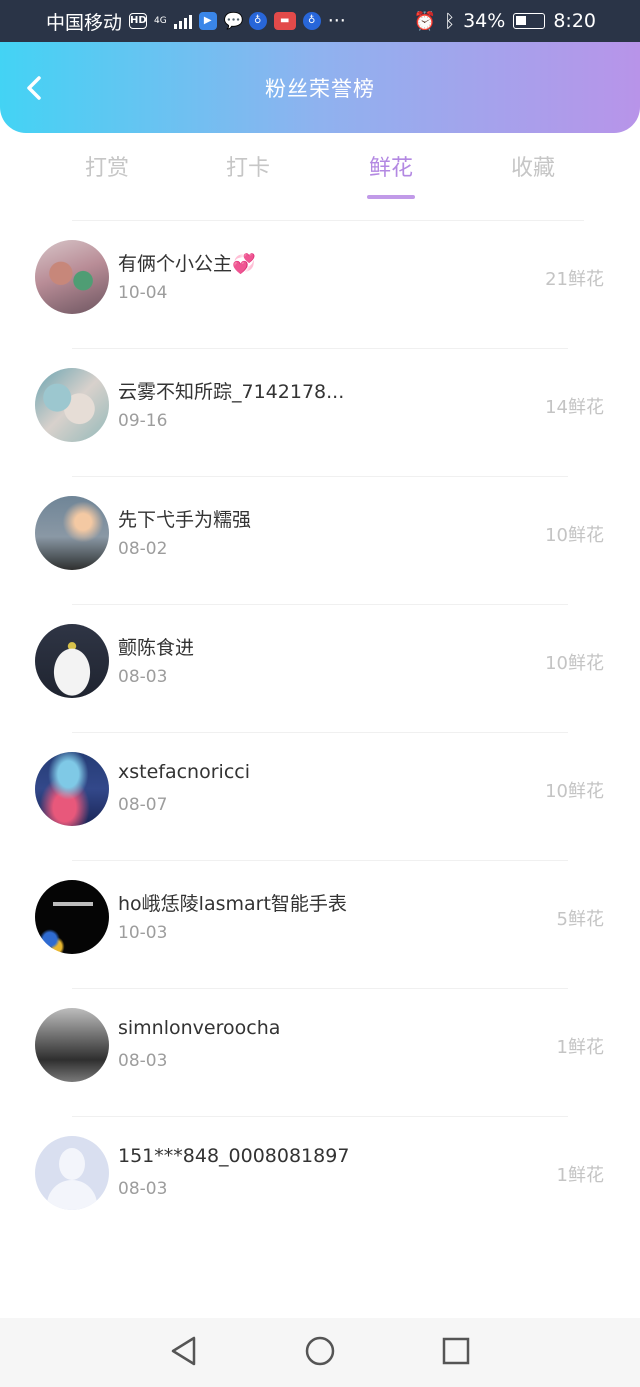 The image size is (640, 1387). Describe the element at coordinates (143, 293) in the screenshot. I see `fan-date: 10-04` at that location.